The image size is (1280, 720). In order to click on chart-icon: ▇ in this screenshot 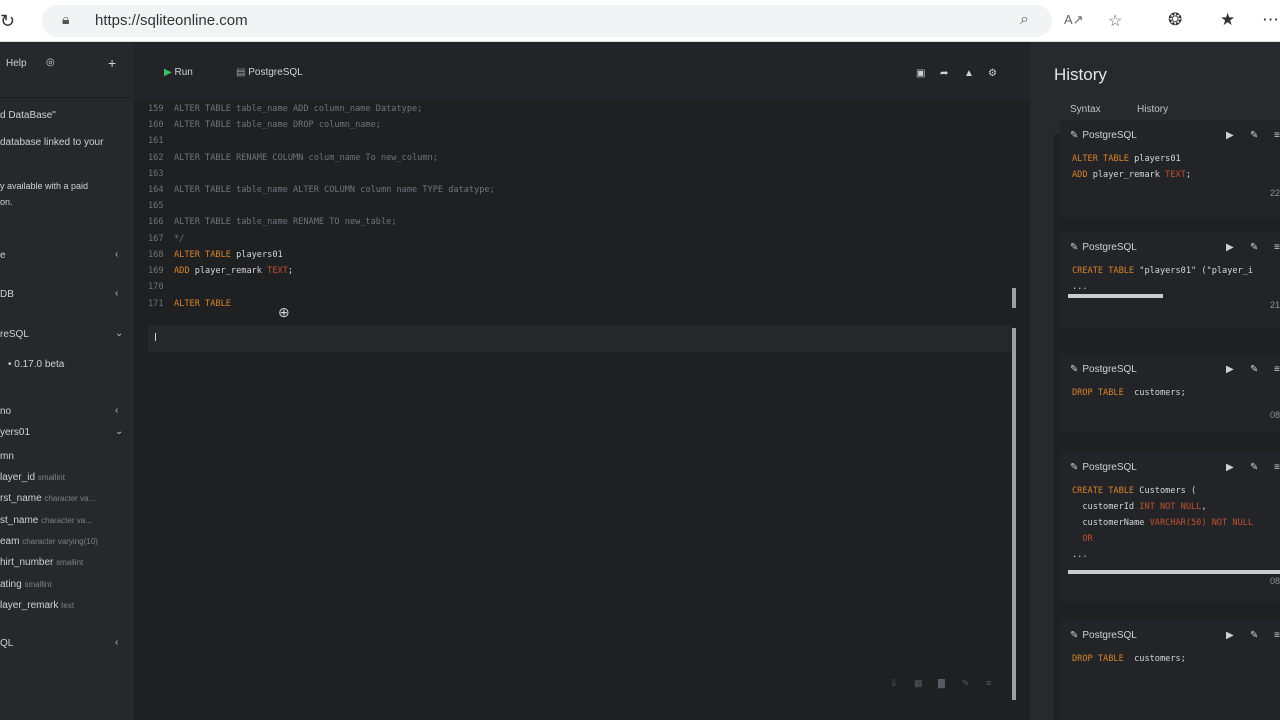, I will do `click(941, 683)`.